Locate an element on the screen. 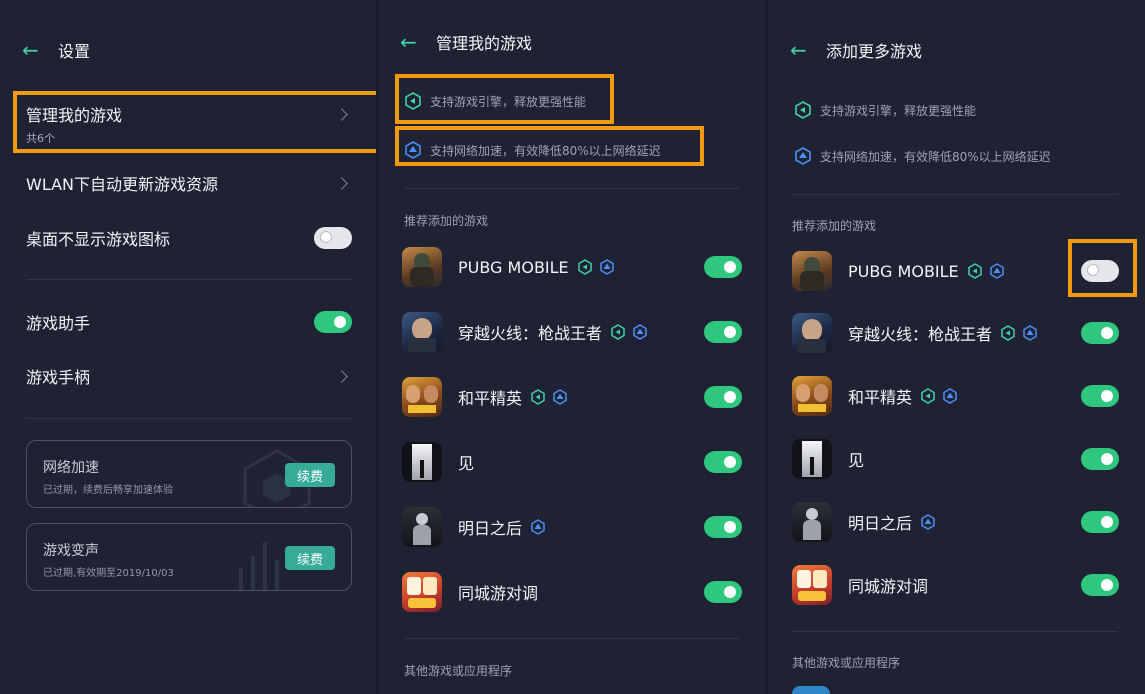 This screenshot has height=694, width=1145. chevron-right-icon is located at coordinates (341, 183).